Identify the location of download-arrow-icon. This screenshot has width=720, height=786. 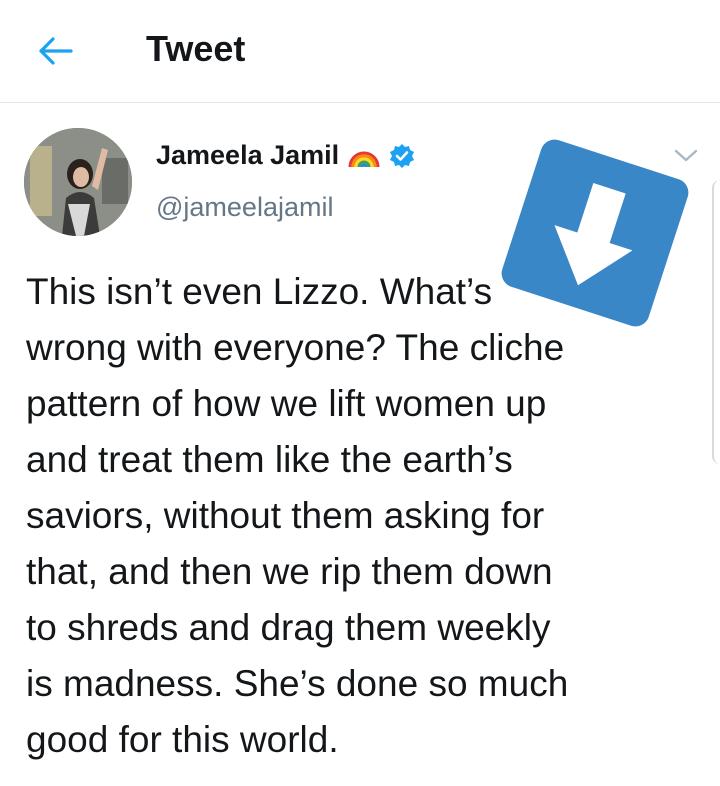
(595, 233).